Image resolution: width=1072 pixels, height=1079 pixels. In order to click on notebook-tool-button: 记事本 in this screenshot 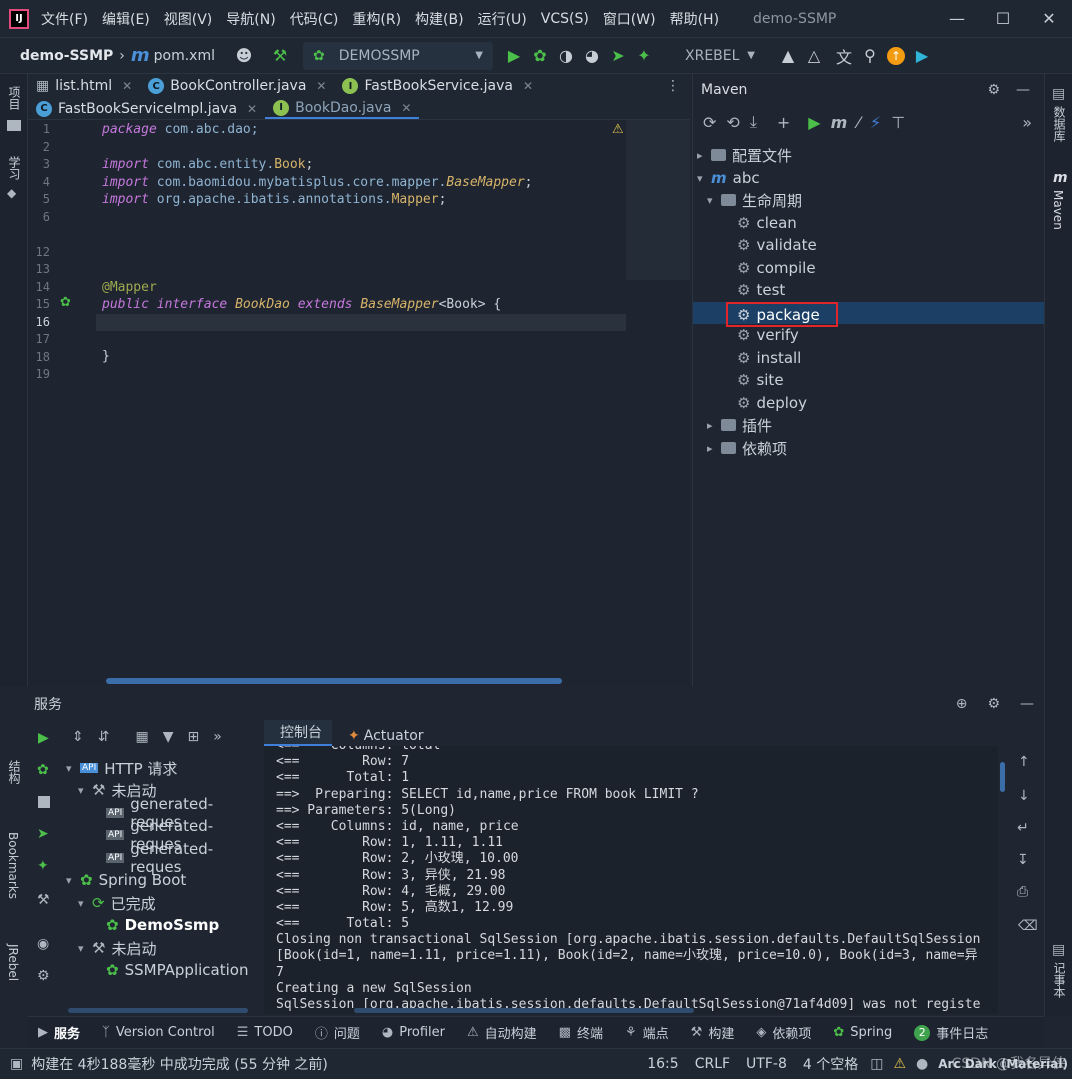, I will do `click(1059, 980)`.